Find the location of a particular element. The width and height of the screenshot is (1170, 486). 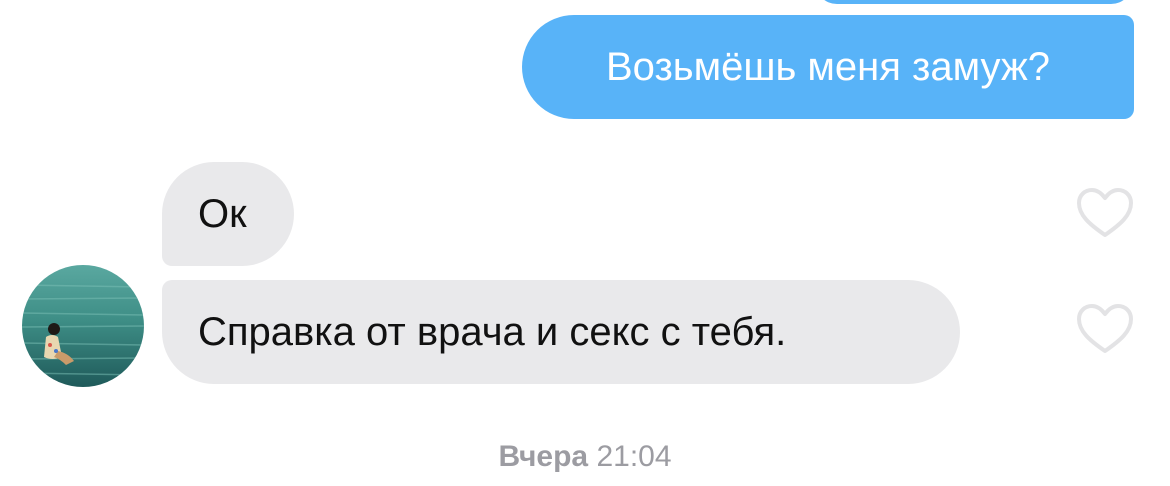

message-bubble-incoming: Ок is located at coordinates (228, 214).